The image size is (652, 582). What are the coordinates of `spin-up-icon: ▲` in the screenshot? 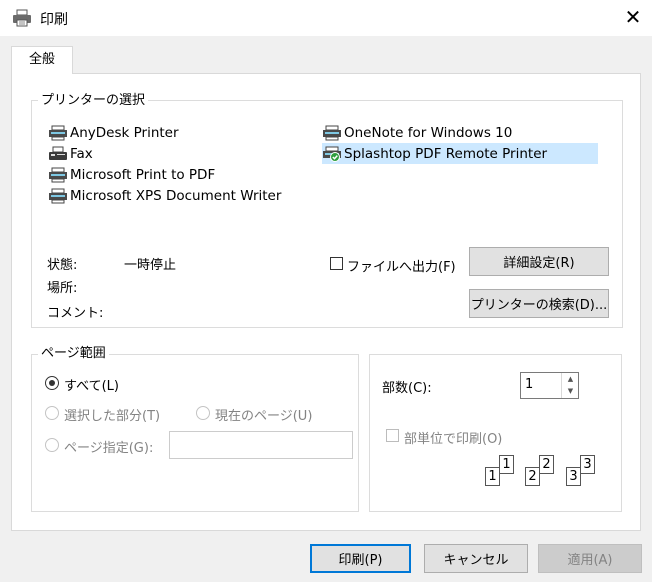 It's located at (570, 379).